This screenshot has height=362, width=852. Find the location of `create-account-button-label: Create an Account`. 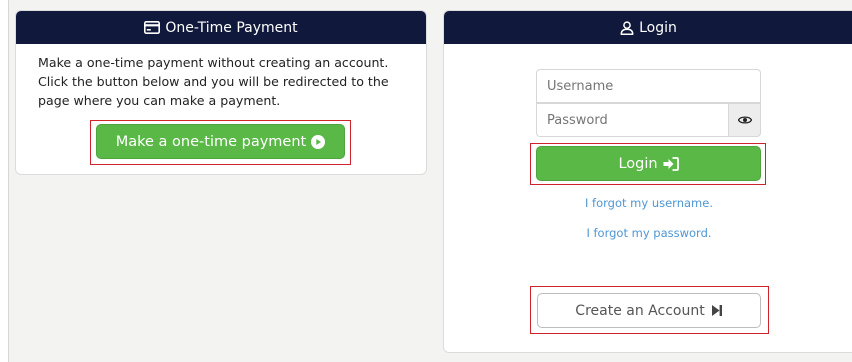

create-account-button-label: Create an Account is located at coordinates (640, 310).